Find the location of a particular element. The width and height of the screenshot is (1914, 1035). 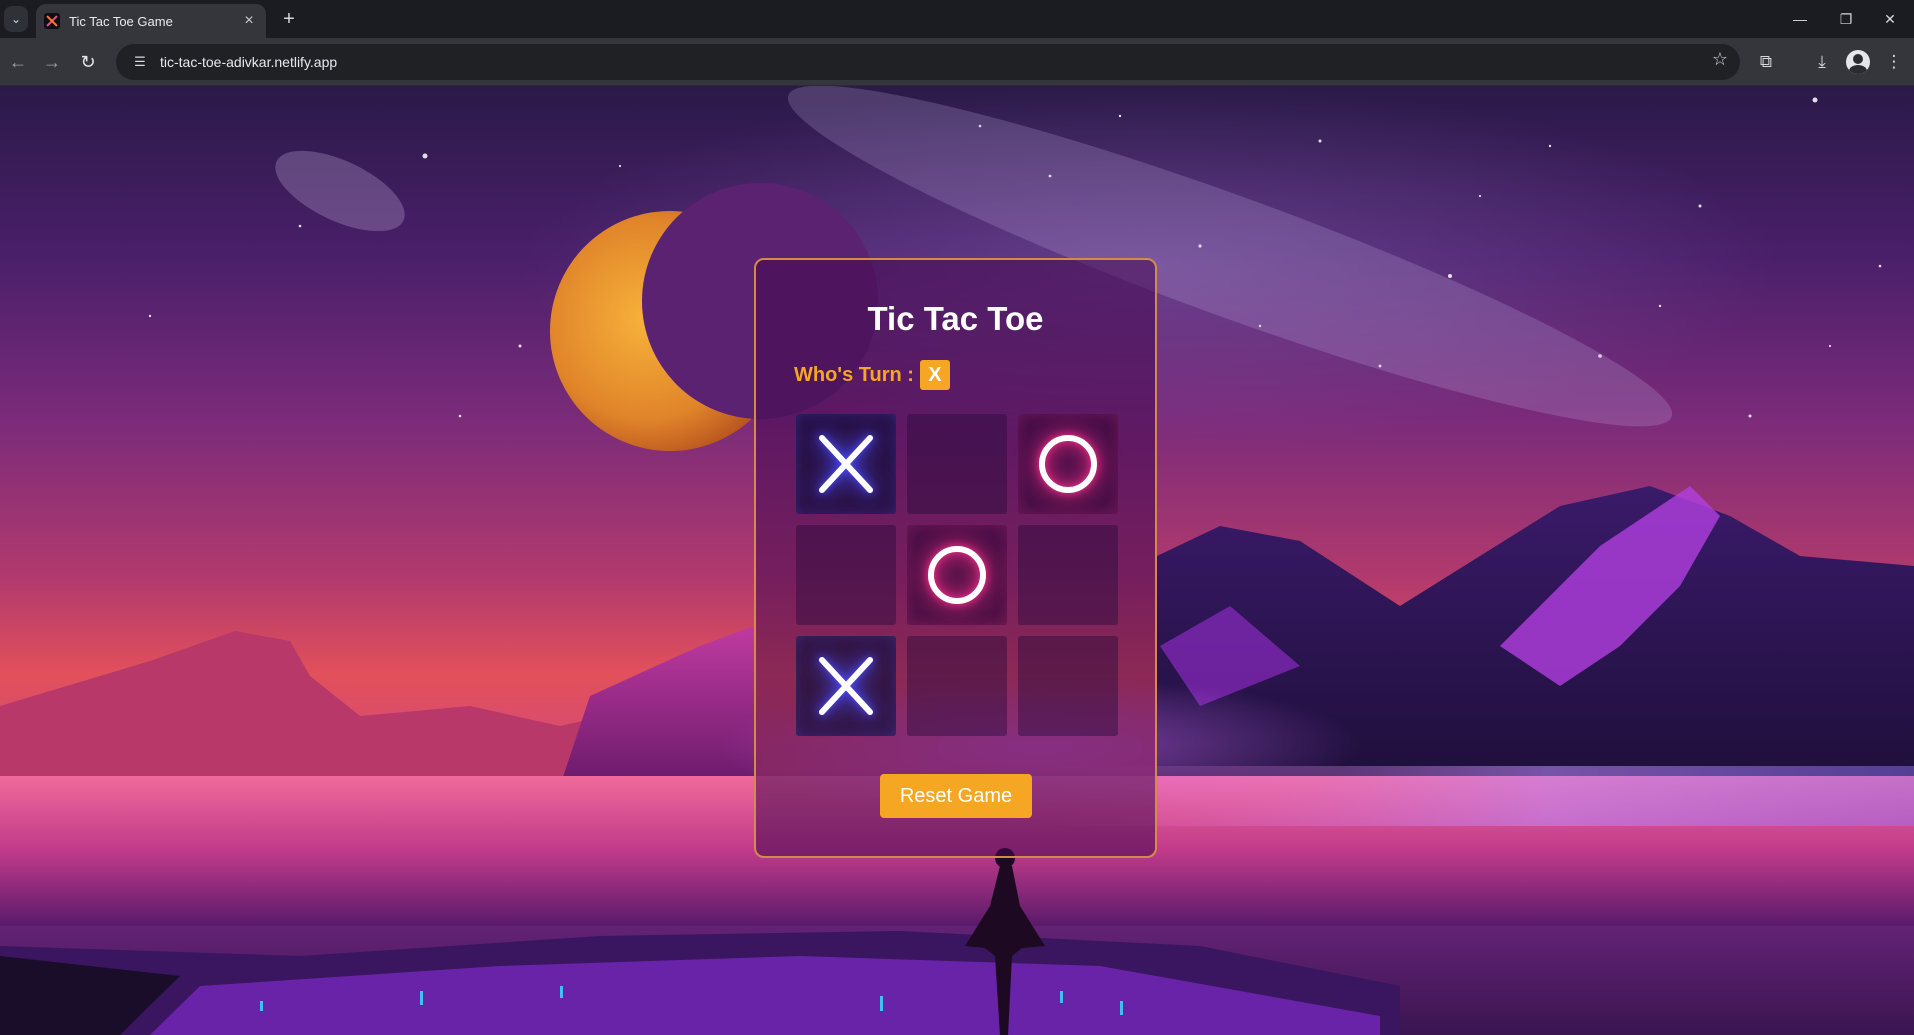

turn-indicator: Who's Turn : X is located at coordinates (872, 375).